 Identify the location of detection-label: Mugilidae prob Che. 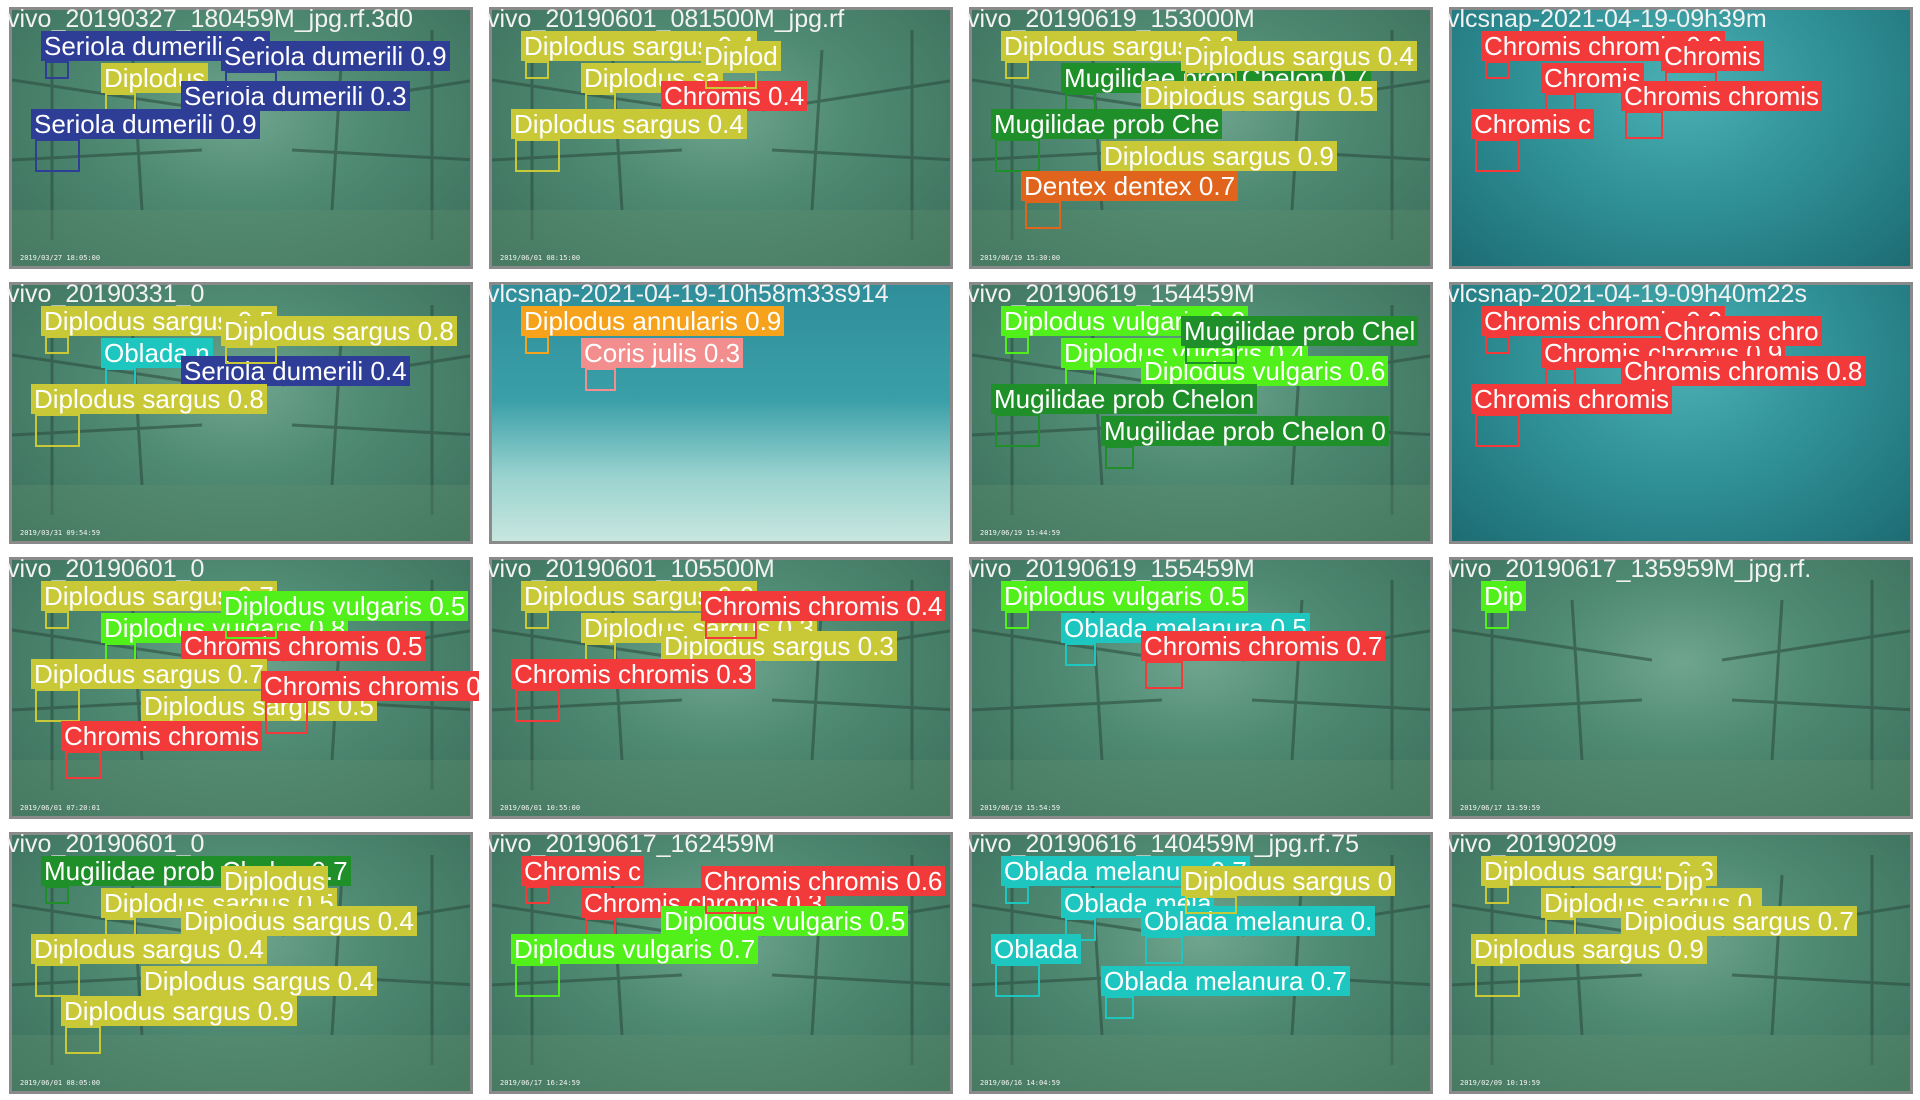
(1107, 124).